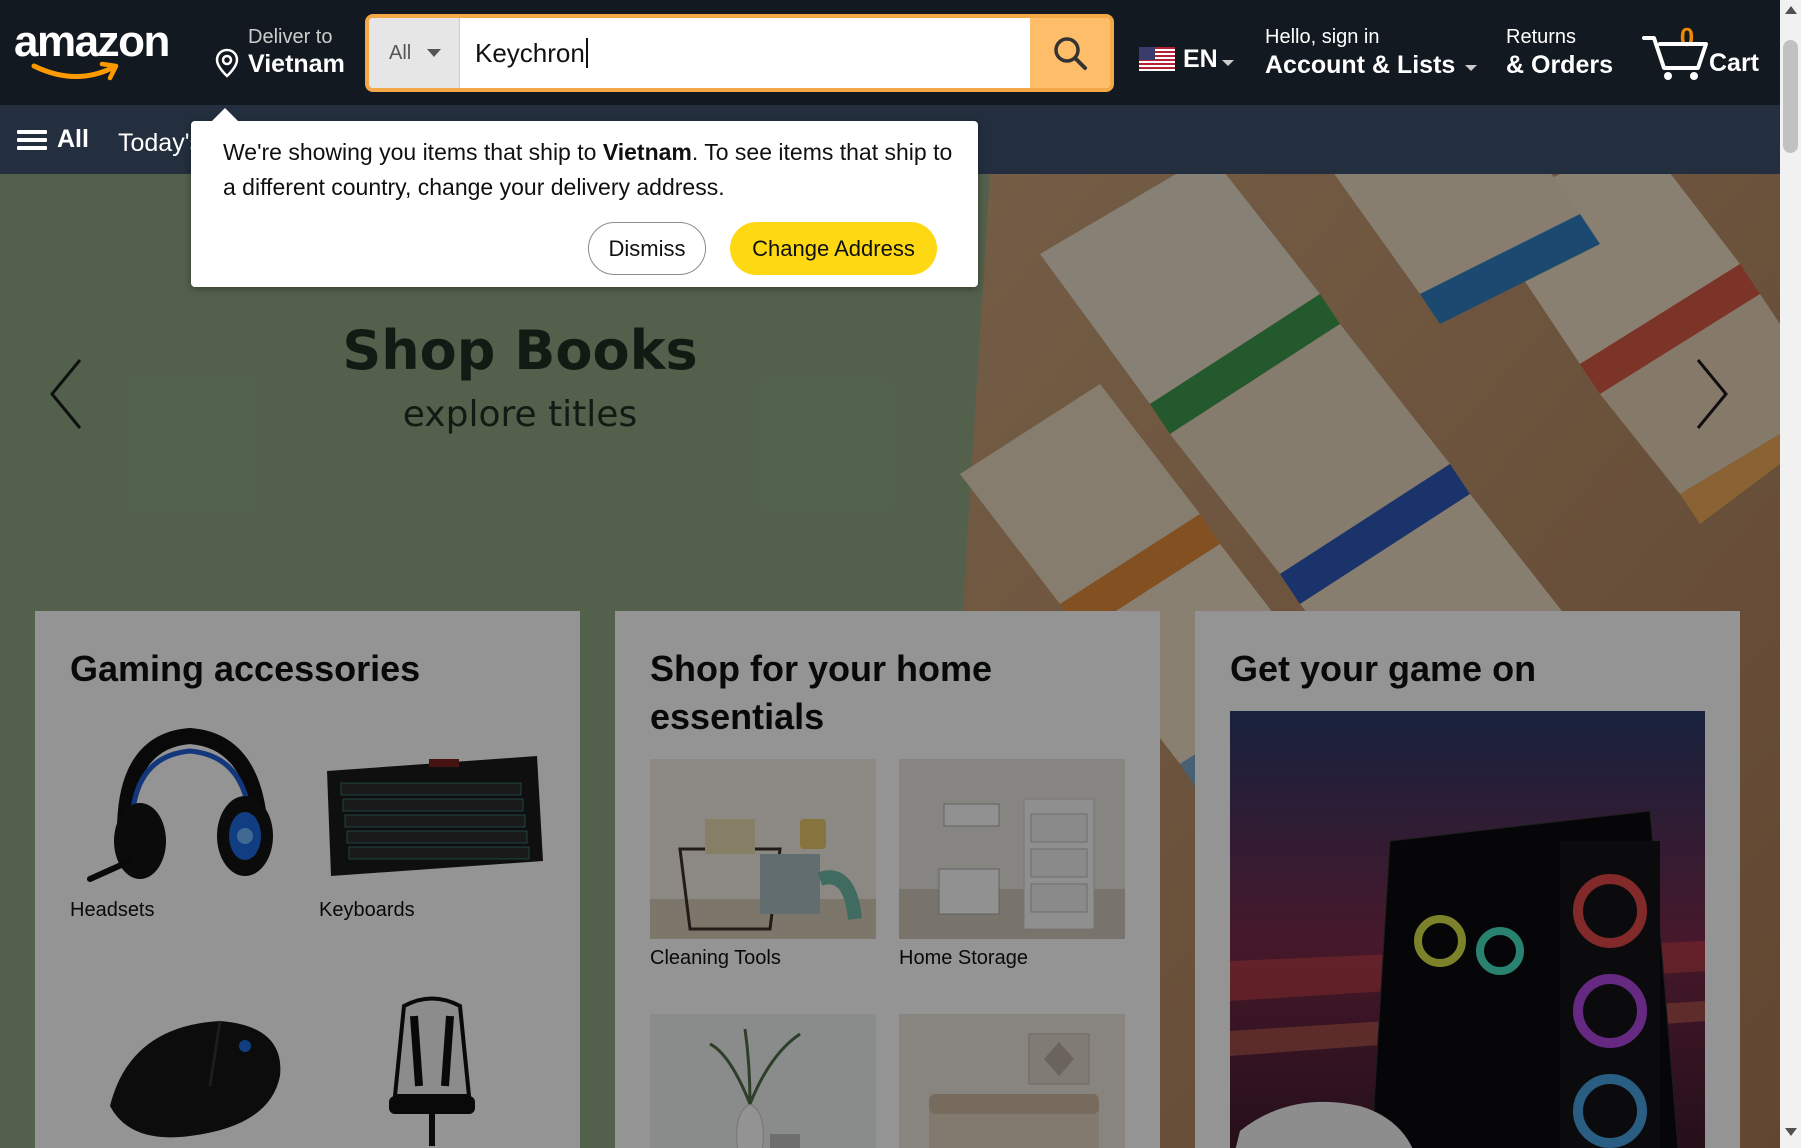 The width and height of the screenshot is (1801, 1148). Describe the element at coordinates (833, 248) in the screenshot. I see `change-address-button: Change Address` at that location.